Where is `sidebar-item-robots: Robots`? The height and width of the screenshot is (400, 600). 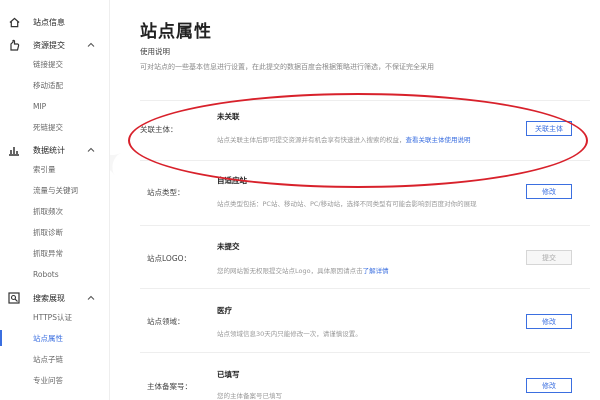
sidebar-item-robots: Robots is located at coordinates (55, 274).